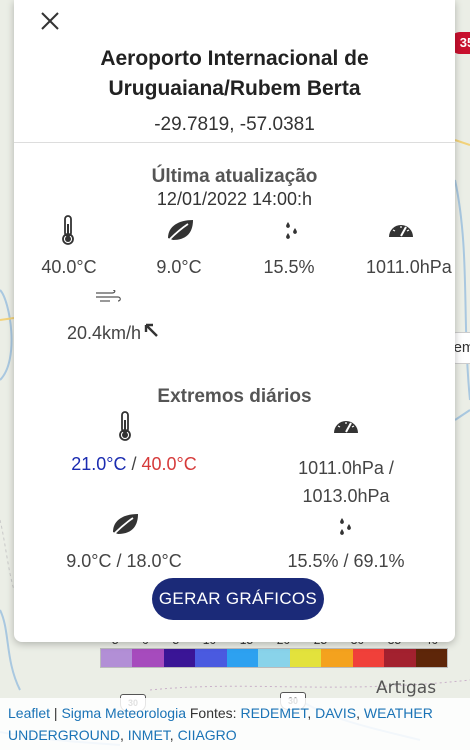 This screenshot has width=470, height=750. I want to click on station-name-line1: Aeroporto Internacional de, so click(234, 58).